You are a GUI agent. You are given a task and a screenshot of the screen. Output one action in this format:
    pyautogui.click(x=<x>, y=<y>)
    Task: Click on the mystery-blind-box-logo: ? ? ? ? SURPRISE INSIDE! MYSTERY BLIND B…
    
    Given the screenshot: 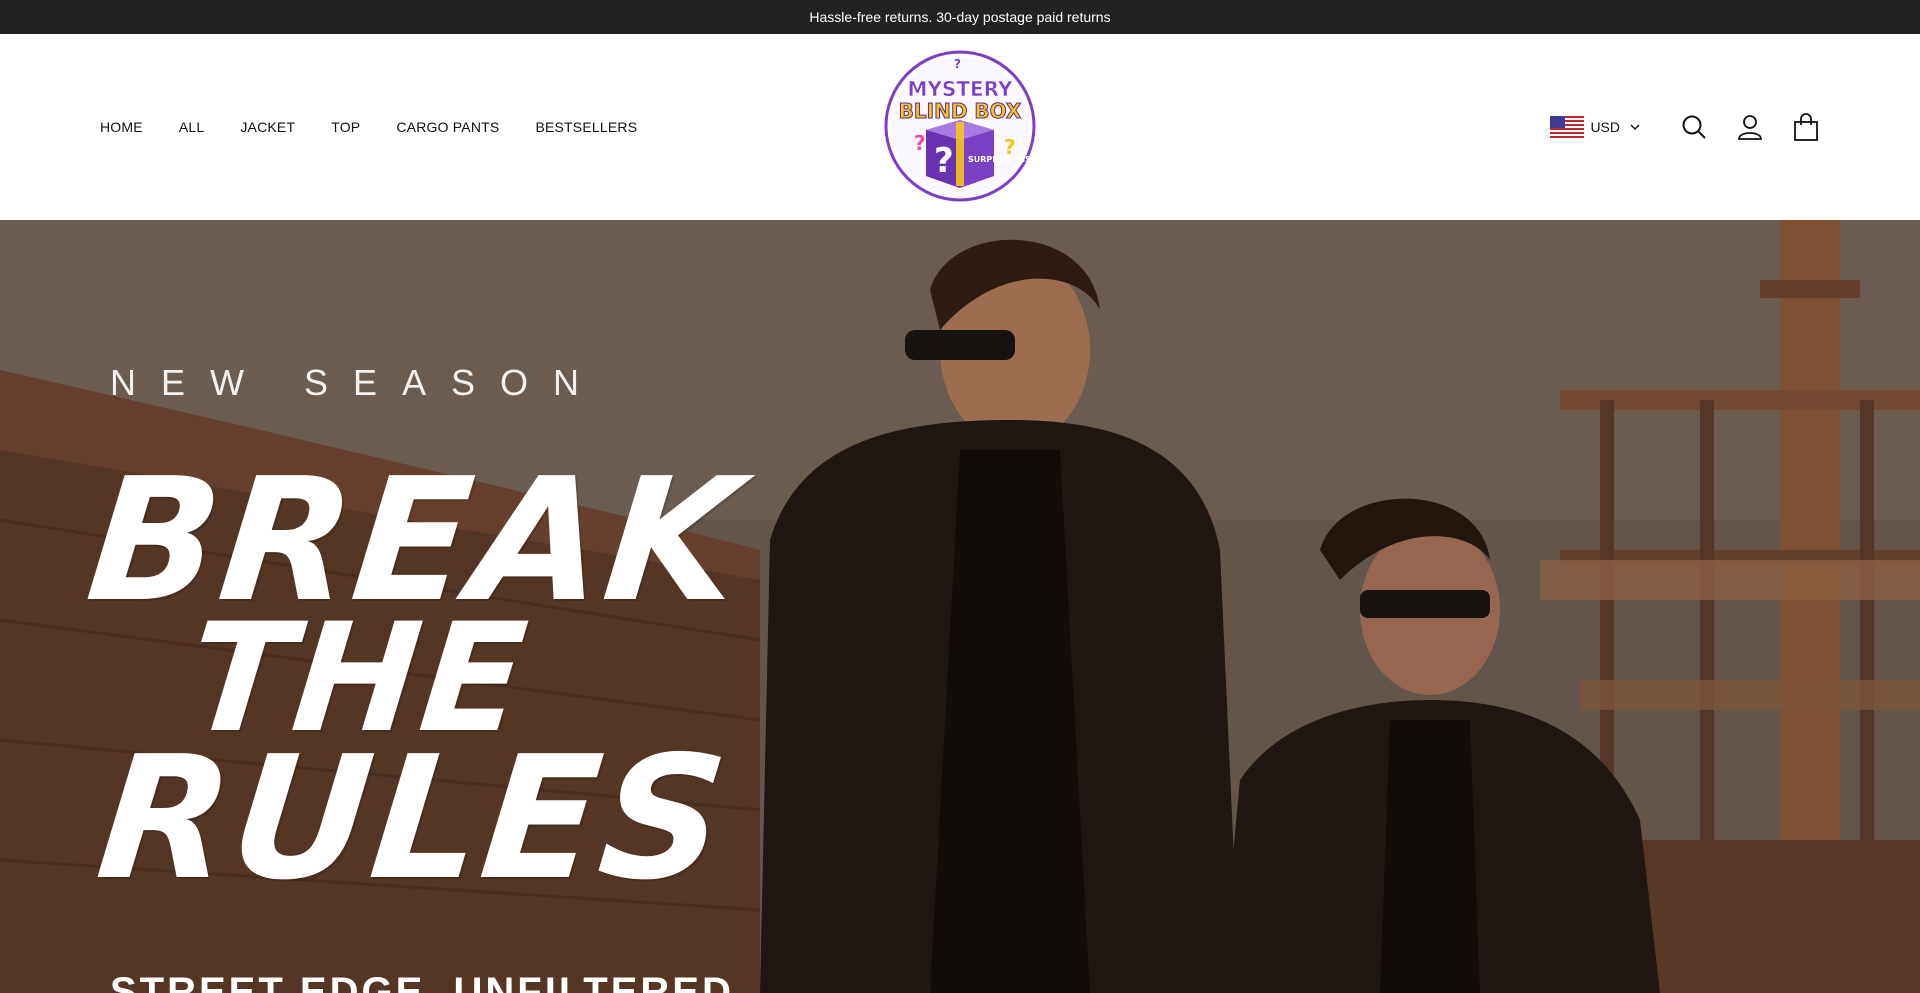 What is the action you would take?
    pyautogui.click(x=967, y=126)
    